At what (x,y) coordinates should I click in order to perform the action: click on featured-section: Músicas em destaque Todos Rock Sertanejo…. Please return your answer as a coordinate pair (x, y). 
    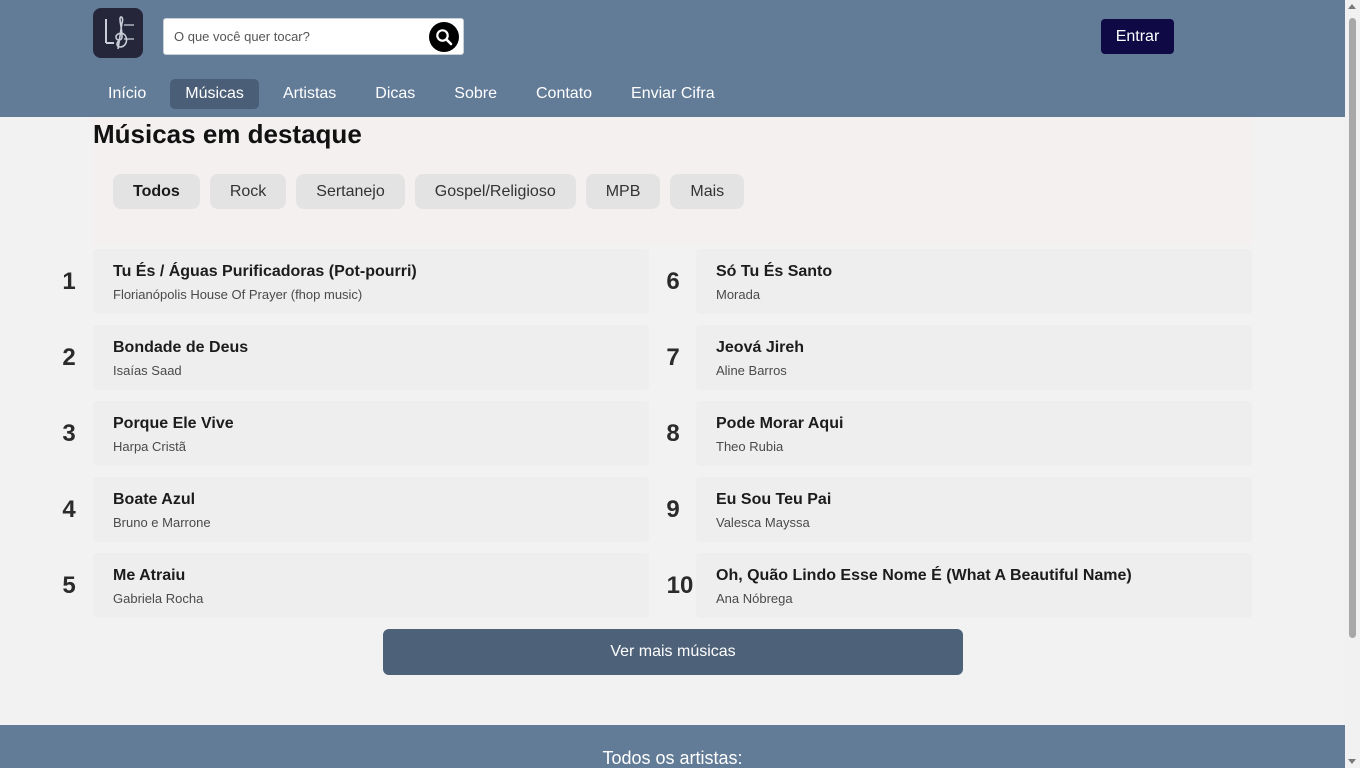
    Looking at the image, I should click on (673, 181).